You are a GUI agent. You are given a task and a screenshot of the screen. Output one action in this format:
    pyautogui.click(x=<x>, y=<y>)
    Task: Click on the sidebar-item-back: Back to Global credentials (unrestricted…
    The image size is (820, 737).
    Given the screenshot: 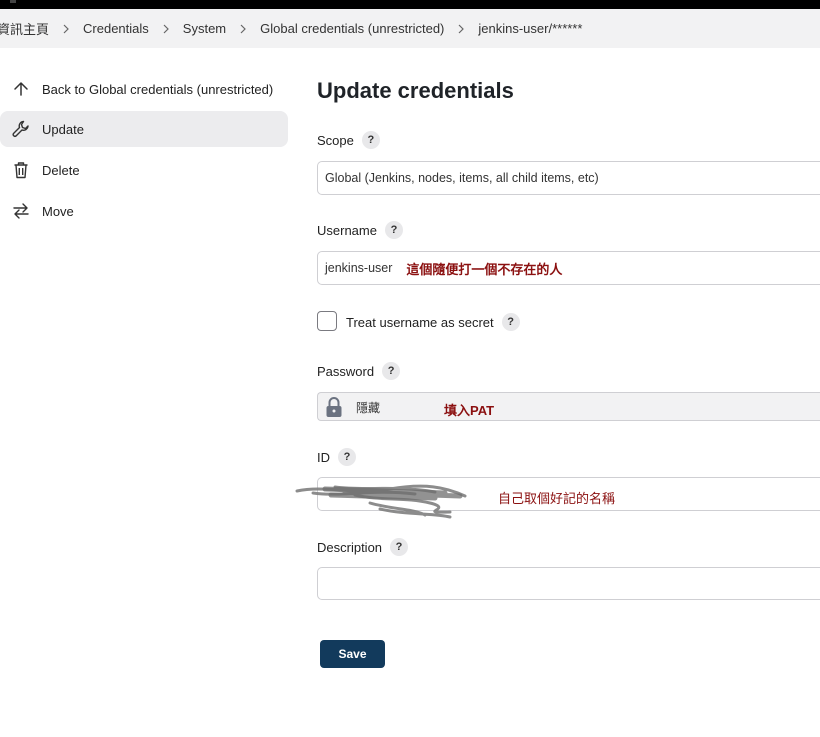 What is the action you would take?
    pyautogui.click(x=144, y=89)
    